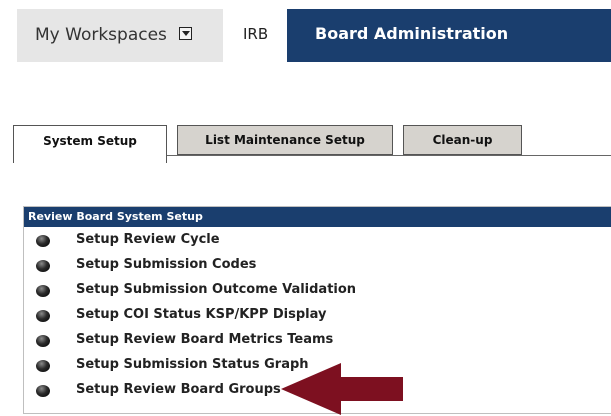 The image size is (611, 416). What do you see at coordinates (255, 34) in the screenshot?
I see `irb-tab: IRB` at bounding box center [255, 34].